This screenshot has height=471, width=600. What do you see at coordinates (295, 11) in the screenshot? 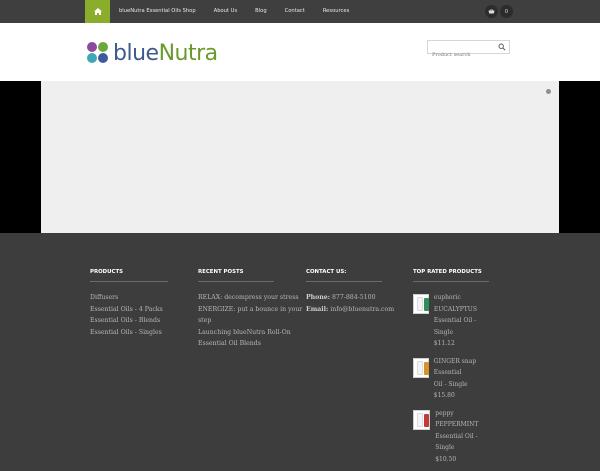
I see `nav-item-contact: Contact` at bounding box center [295, 11].